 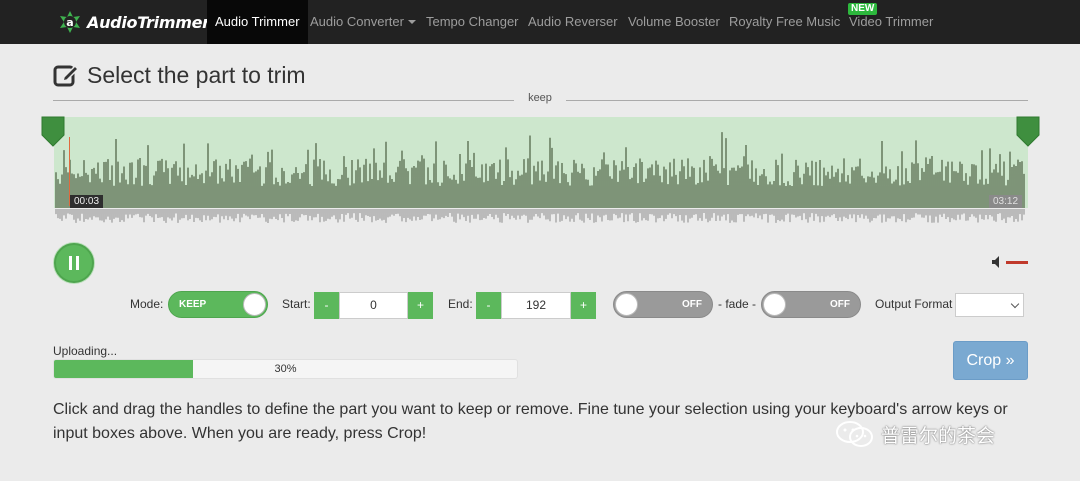 What do you see at coordinates (997, 262) in the screenshot?
I see `volume-icon` at bounding box center [997, 262].